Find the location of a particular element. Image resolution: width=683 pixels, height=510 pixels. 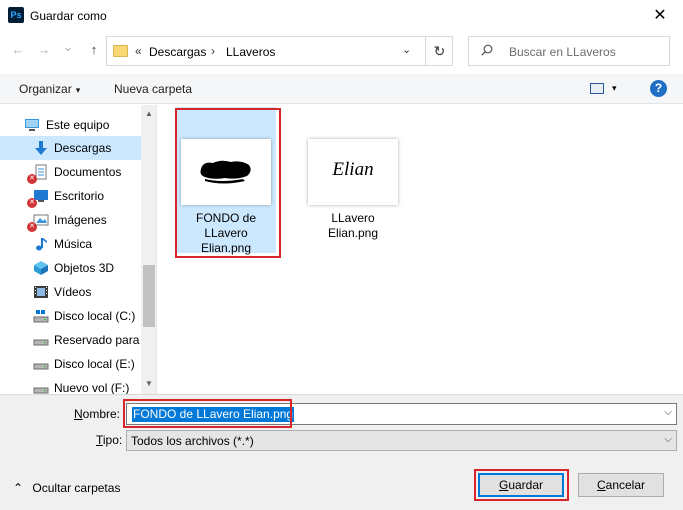

file-type-select: Todos los archivos (*.*) ⌵ is located at coordinates (401, 440).